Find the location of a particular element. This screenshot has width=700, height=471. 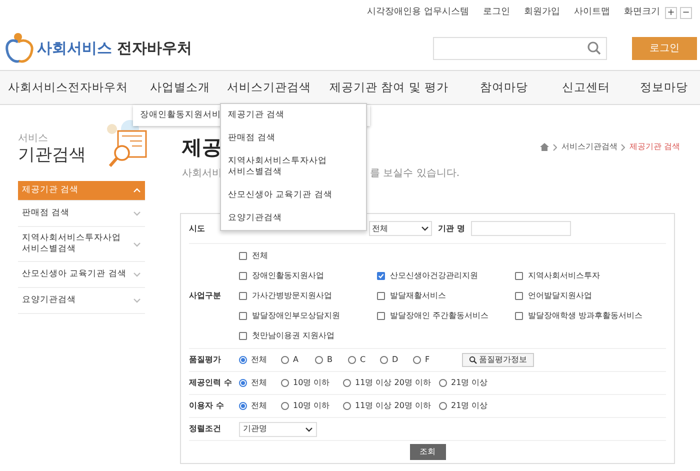

checkbox-option: 발달재활서비스 is located at coordinates (446, 296).